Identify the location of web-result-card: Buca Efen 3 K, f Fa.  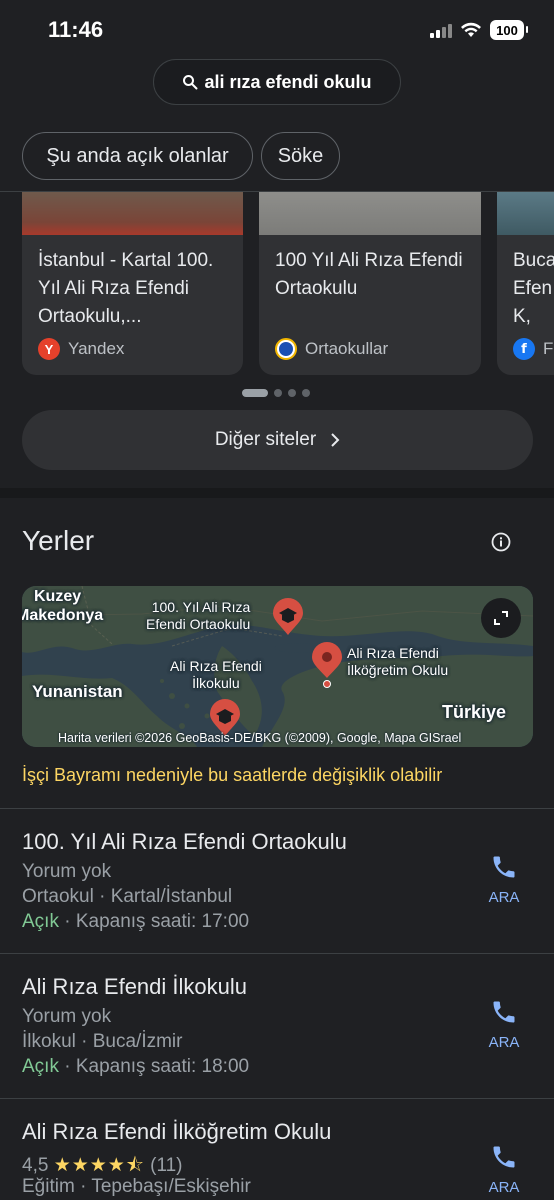
(525, 283).